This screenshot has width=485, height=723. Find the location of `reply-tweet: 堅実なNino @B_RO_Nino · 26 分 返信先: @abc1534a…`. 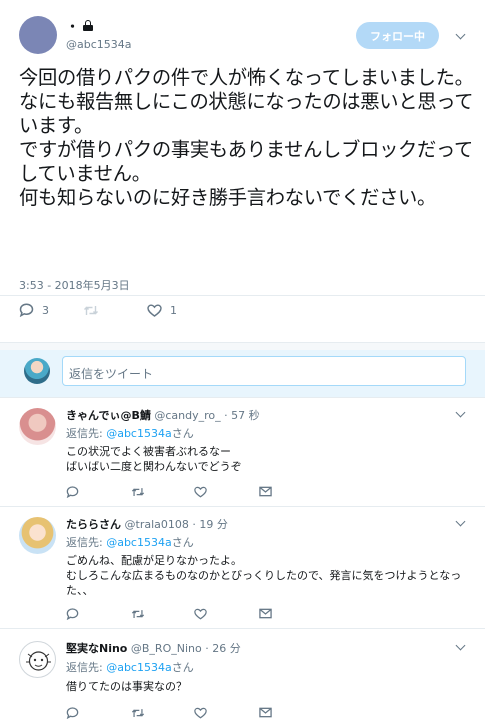

reply-tweet: 堅実なNino @B_RO_Nino · 26 分 返信先: @abc1534a… is located at coordinates (242, 676).